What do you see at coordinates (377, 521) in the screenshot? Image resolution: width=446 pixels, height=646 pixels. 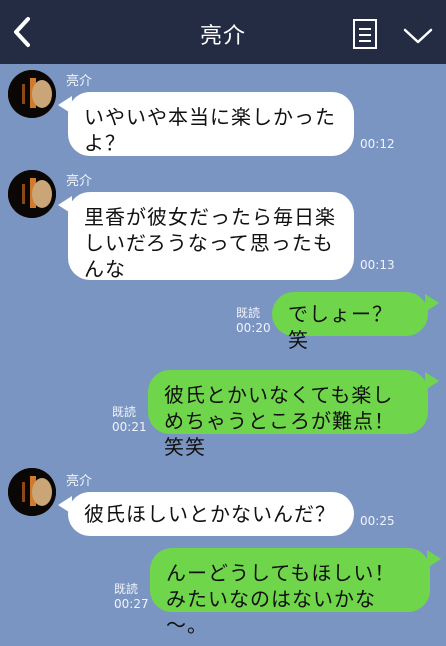 I see `timestamp: 00:25` at bounding box center [377, 521].